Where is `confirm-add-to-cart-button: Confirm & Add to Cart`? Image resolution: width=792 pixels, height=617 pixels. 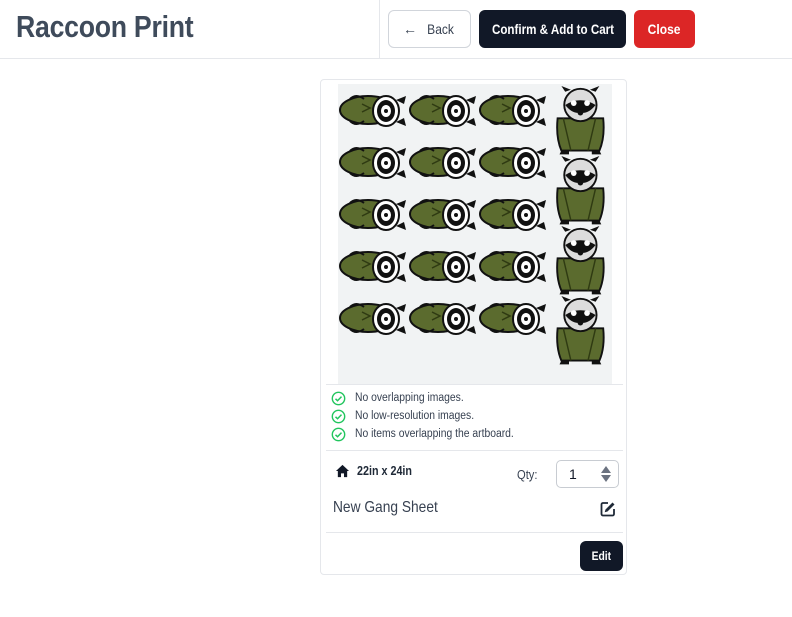
confirm-add-to-cart-button: Confirm & Add to Cart is located at coordinates (552, 29).